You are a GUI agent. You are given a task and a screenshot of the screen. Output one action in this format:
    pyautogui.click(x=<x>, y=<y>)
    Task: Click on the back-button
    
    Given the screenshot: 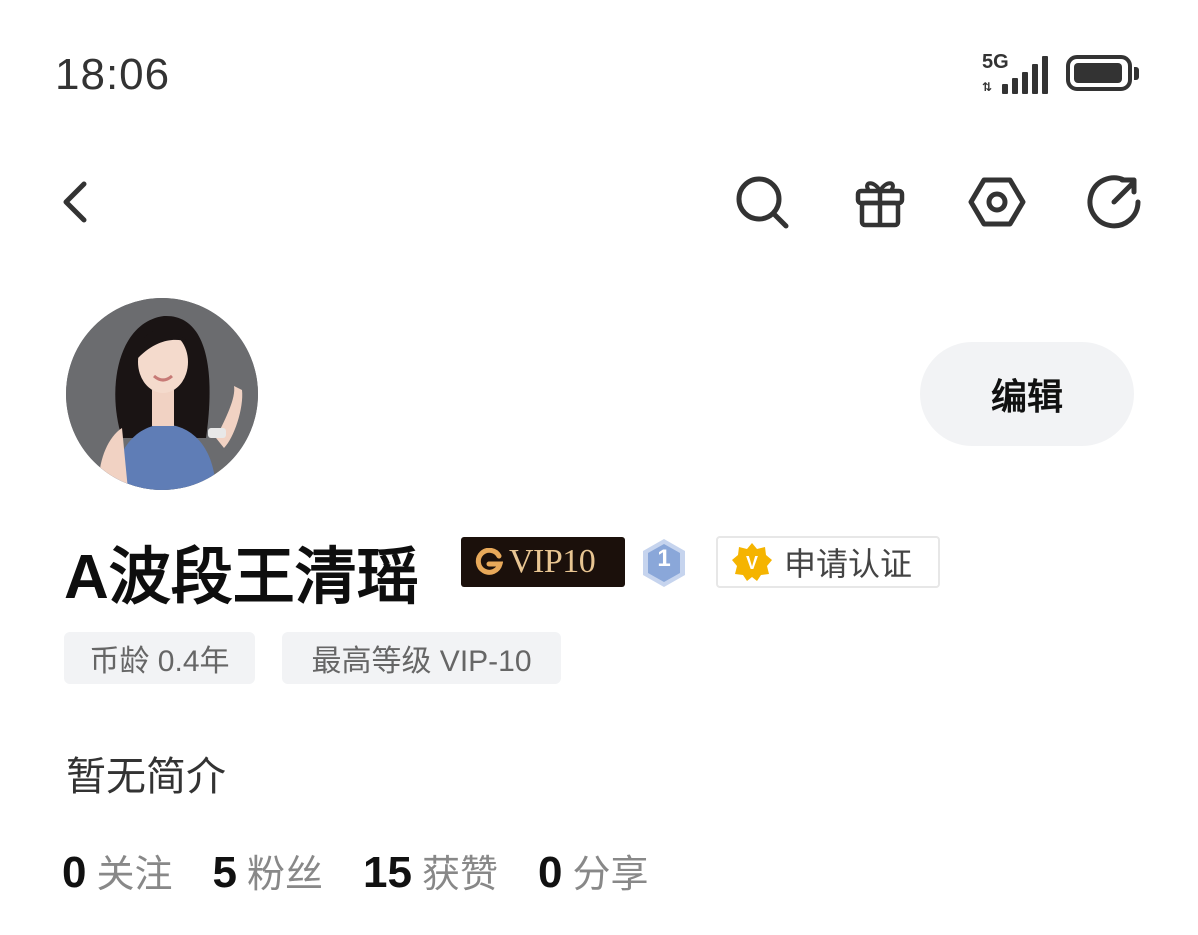 What is the action you would take?
    pyautogui.click(x=76, y=202)
    